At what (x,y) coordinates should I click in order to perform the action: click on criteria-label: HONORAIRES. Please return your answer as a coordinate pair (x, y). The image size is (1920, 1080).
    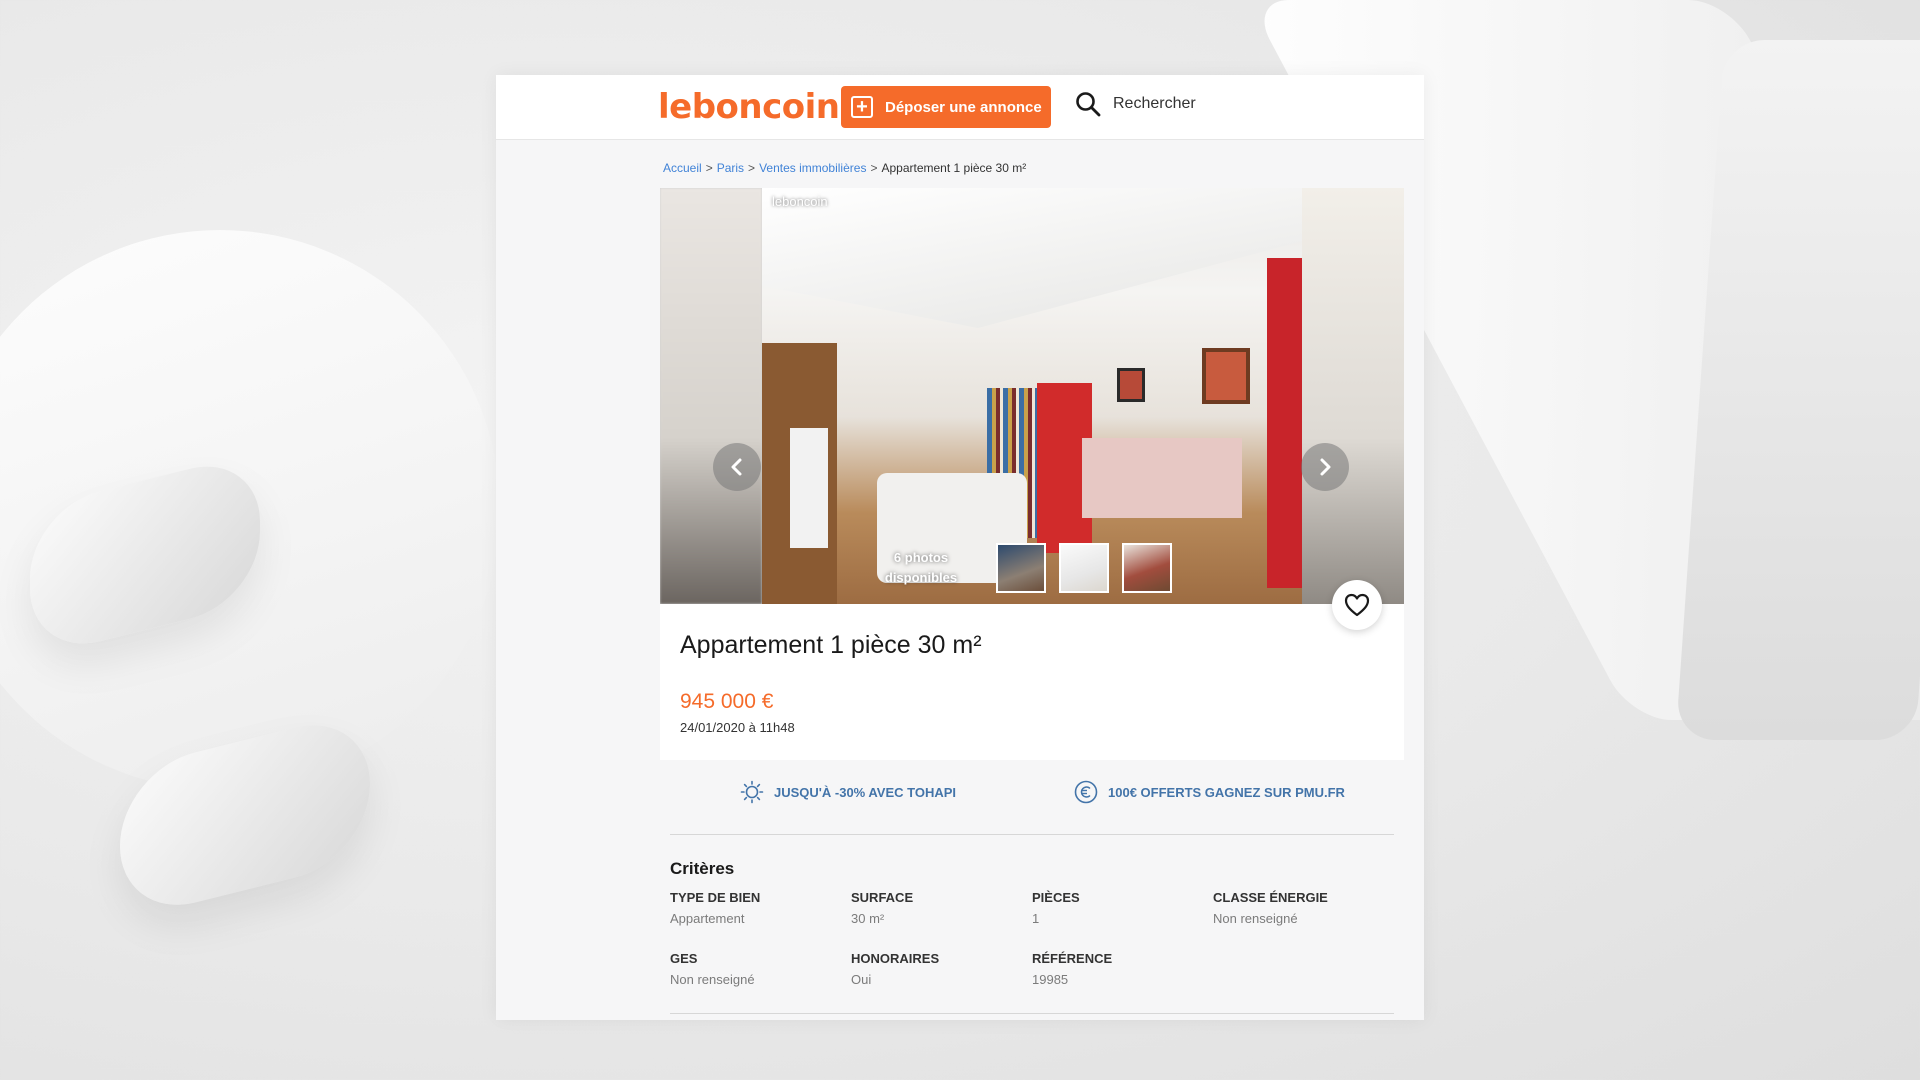
    Looking at the image, I should click on (895, 958).